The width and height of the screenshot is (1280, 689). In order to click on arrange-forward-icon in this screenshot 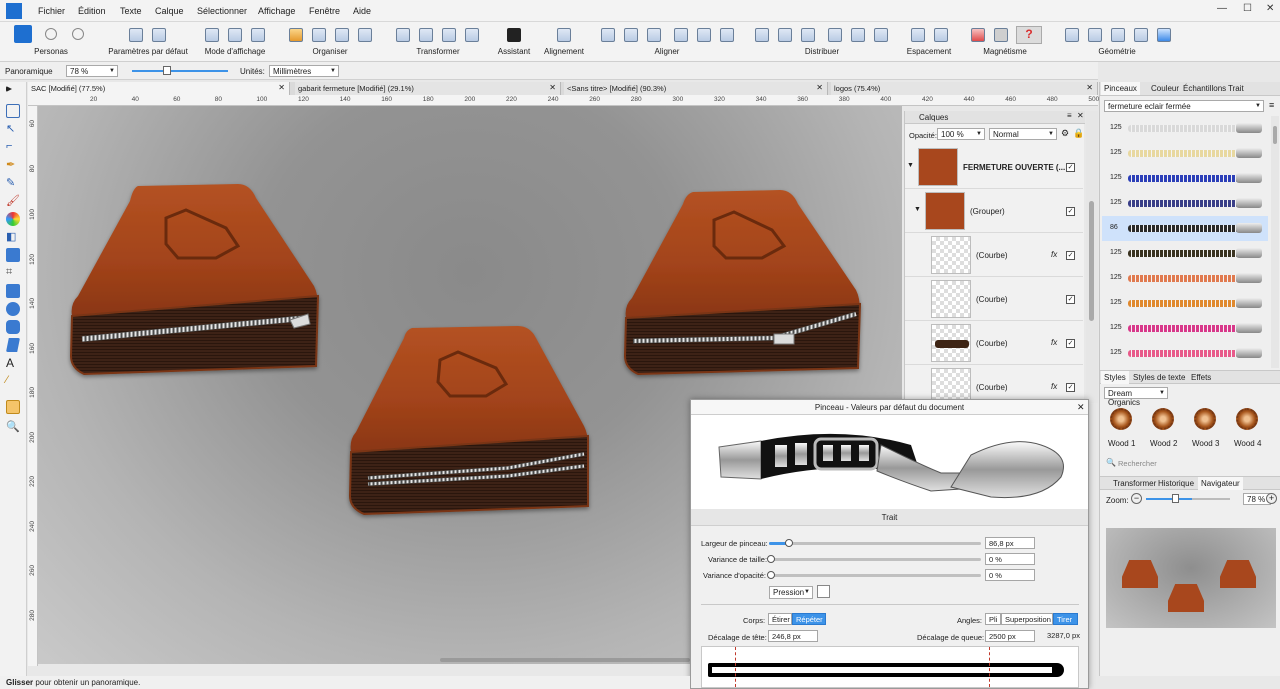, I will do `click(319, 35)`.